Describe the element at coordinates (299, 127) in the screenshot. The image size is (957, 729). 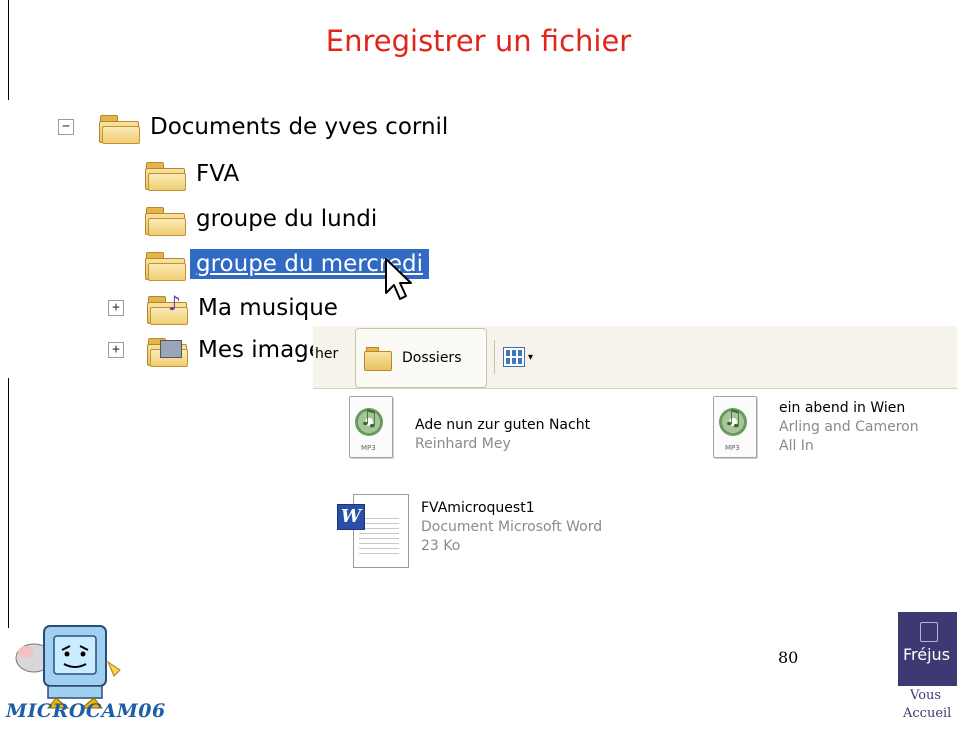
I see `tree-item-label: Documents de yves cornil` at that location.